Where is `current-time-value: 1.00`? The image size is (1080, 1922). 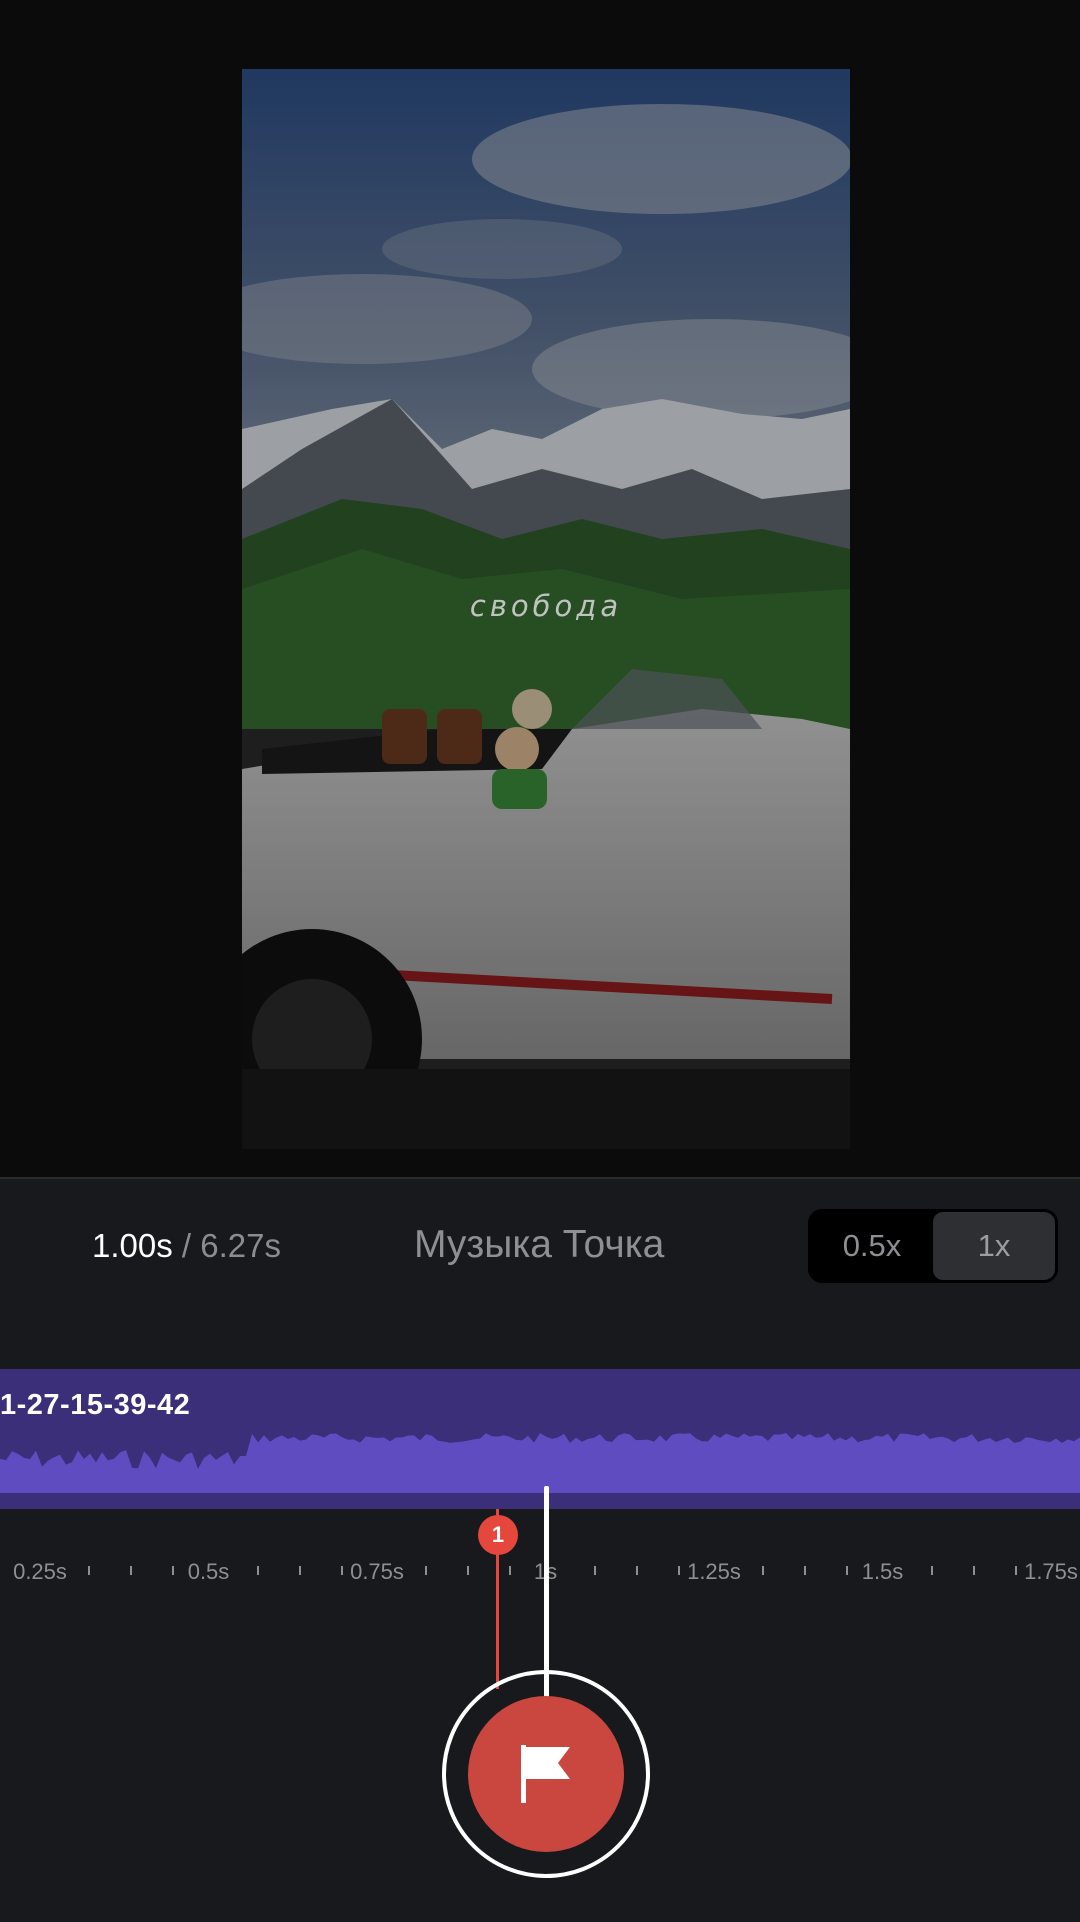
current-time-value: 1.00 is located at coordinates (124, 1245).